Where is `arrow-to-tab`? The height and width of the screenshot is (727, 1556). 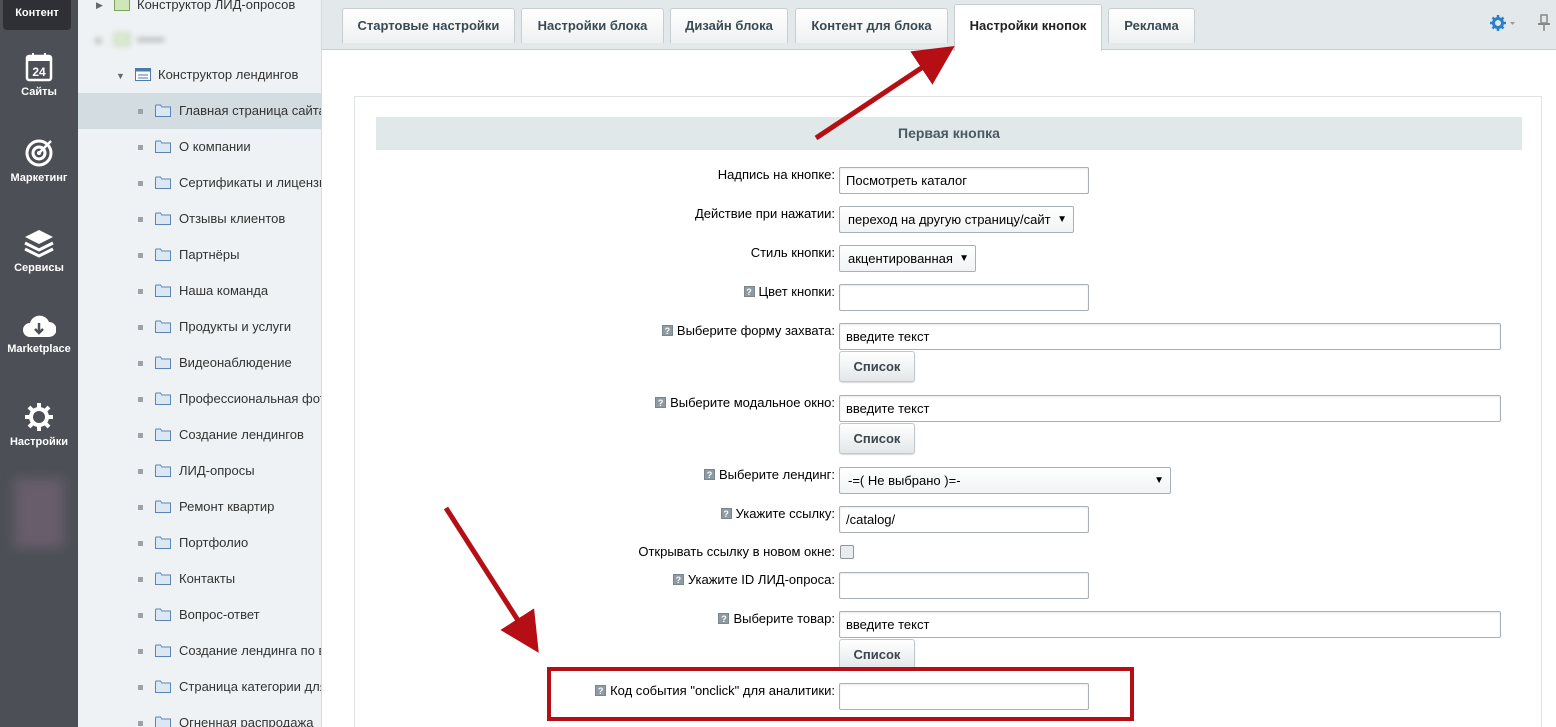 arrow-to-tab is located at coordinates (884, 93).